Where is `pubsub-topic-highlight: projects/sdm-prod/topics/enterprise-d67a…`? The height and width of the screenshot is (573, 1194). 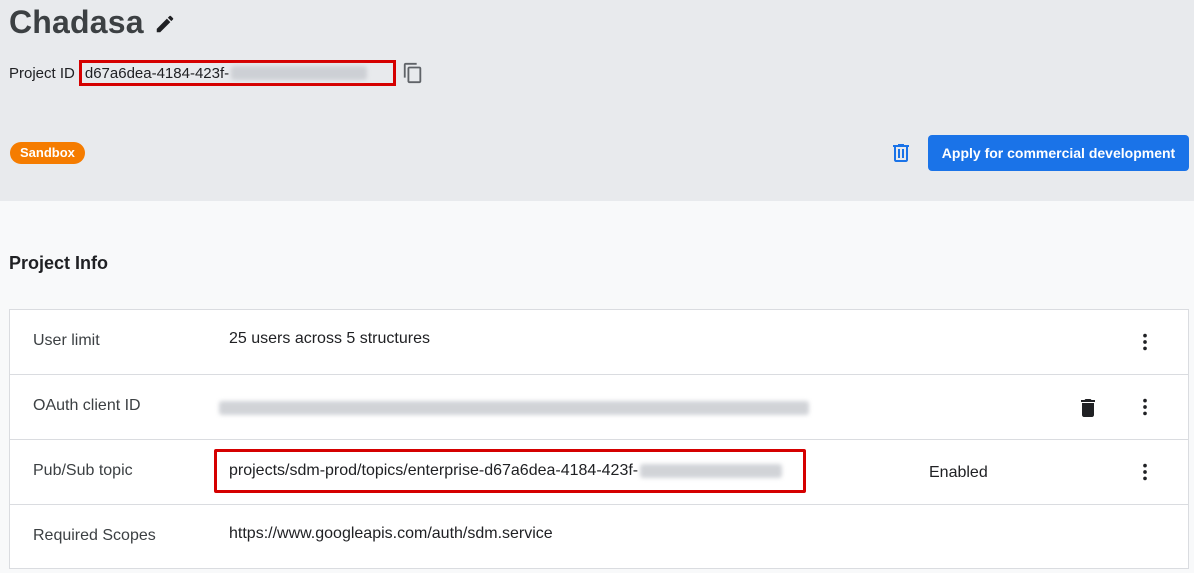 pubsub-topic-highlight: projects/sdm-prod/topics/enterprise-d67a… is located at coordinates (510, 471).